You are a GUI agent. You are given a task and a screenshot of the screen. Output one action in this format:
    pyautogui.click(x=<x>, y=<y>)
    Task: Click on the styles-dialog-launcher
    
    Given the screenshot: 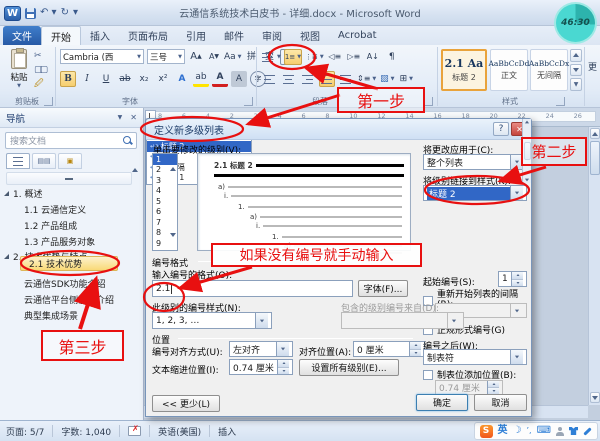 What is the action you would take?
    pyautogui.click(x=560, y=101)
    